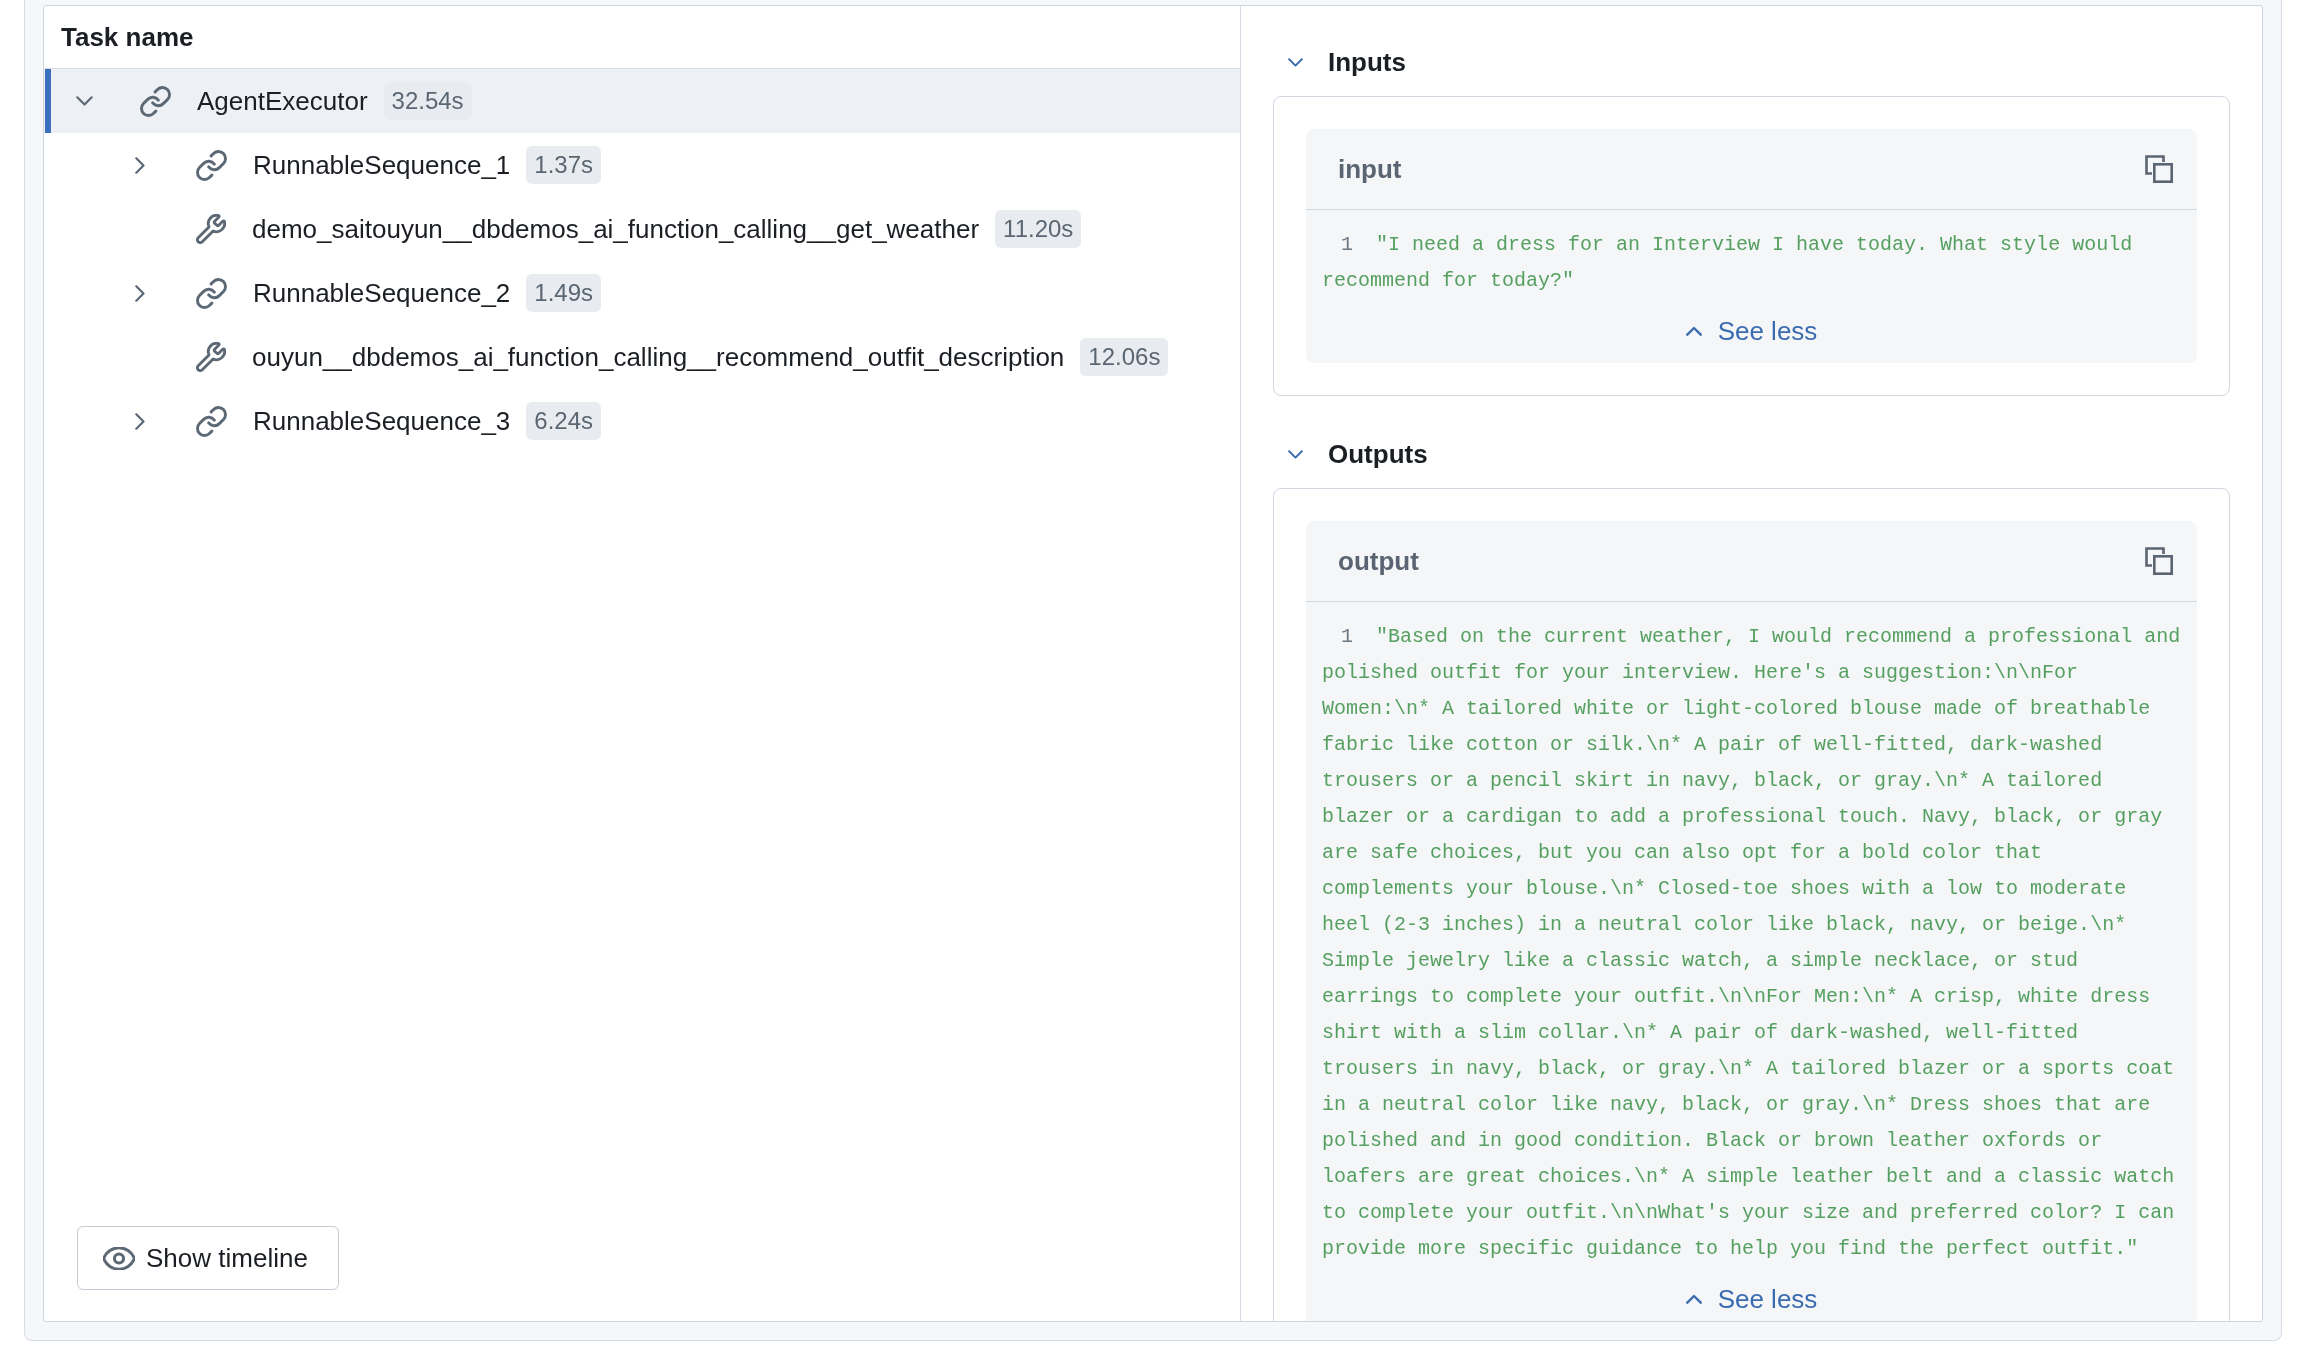 The height and width of the screenshot is (1364, 2308). What do you see at coordinates (1378, 454) in the screenshot?
I see `section-title: Outputs` at bounding box center [1378, 454].